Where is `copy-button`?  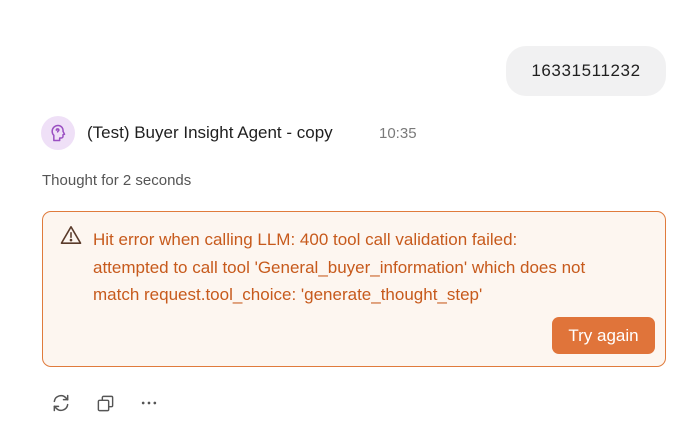 copy-button is located at coordinates (105, 403).